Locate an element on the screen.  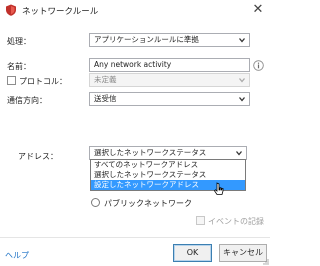
public-network-radio is located at coordinates (95, 202).